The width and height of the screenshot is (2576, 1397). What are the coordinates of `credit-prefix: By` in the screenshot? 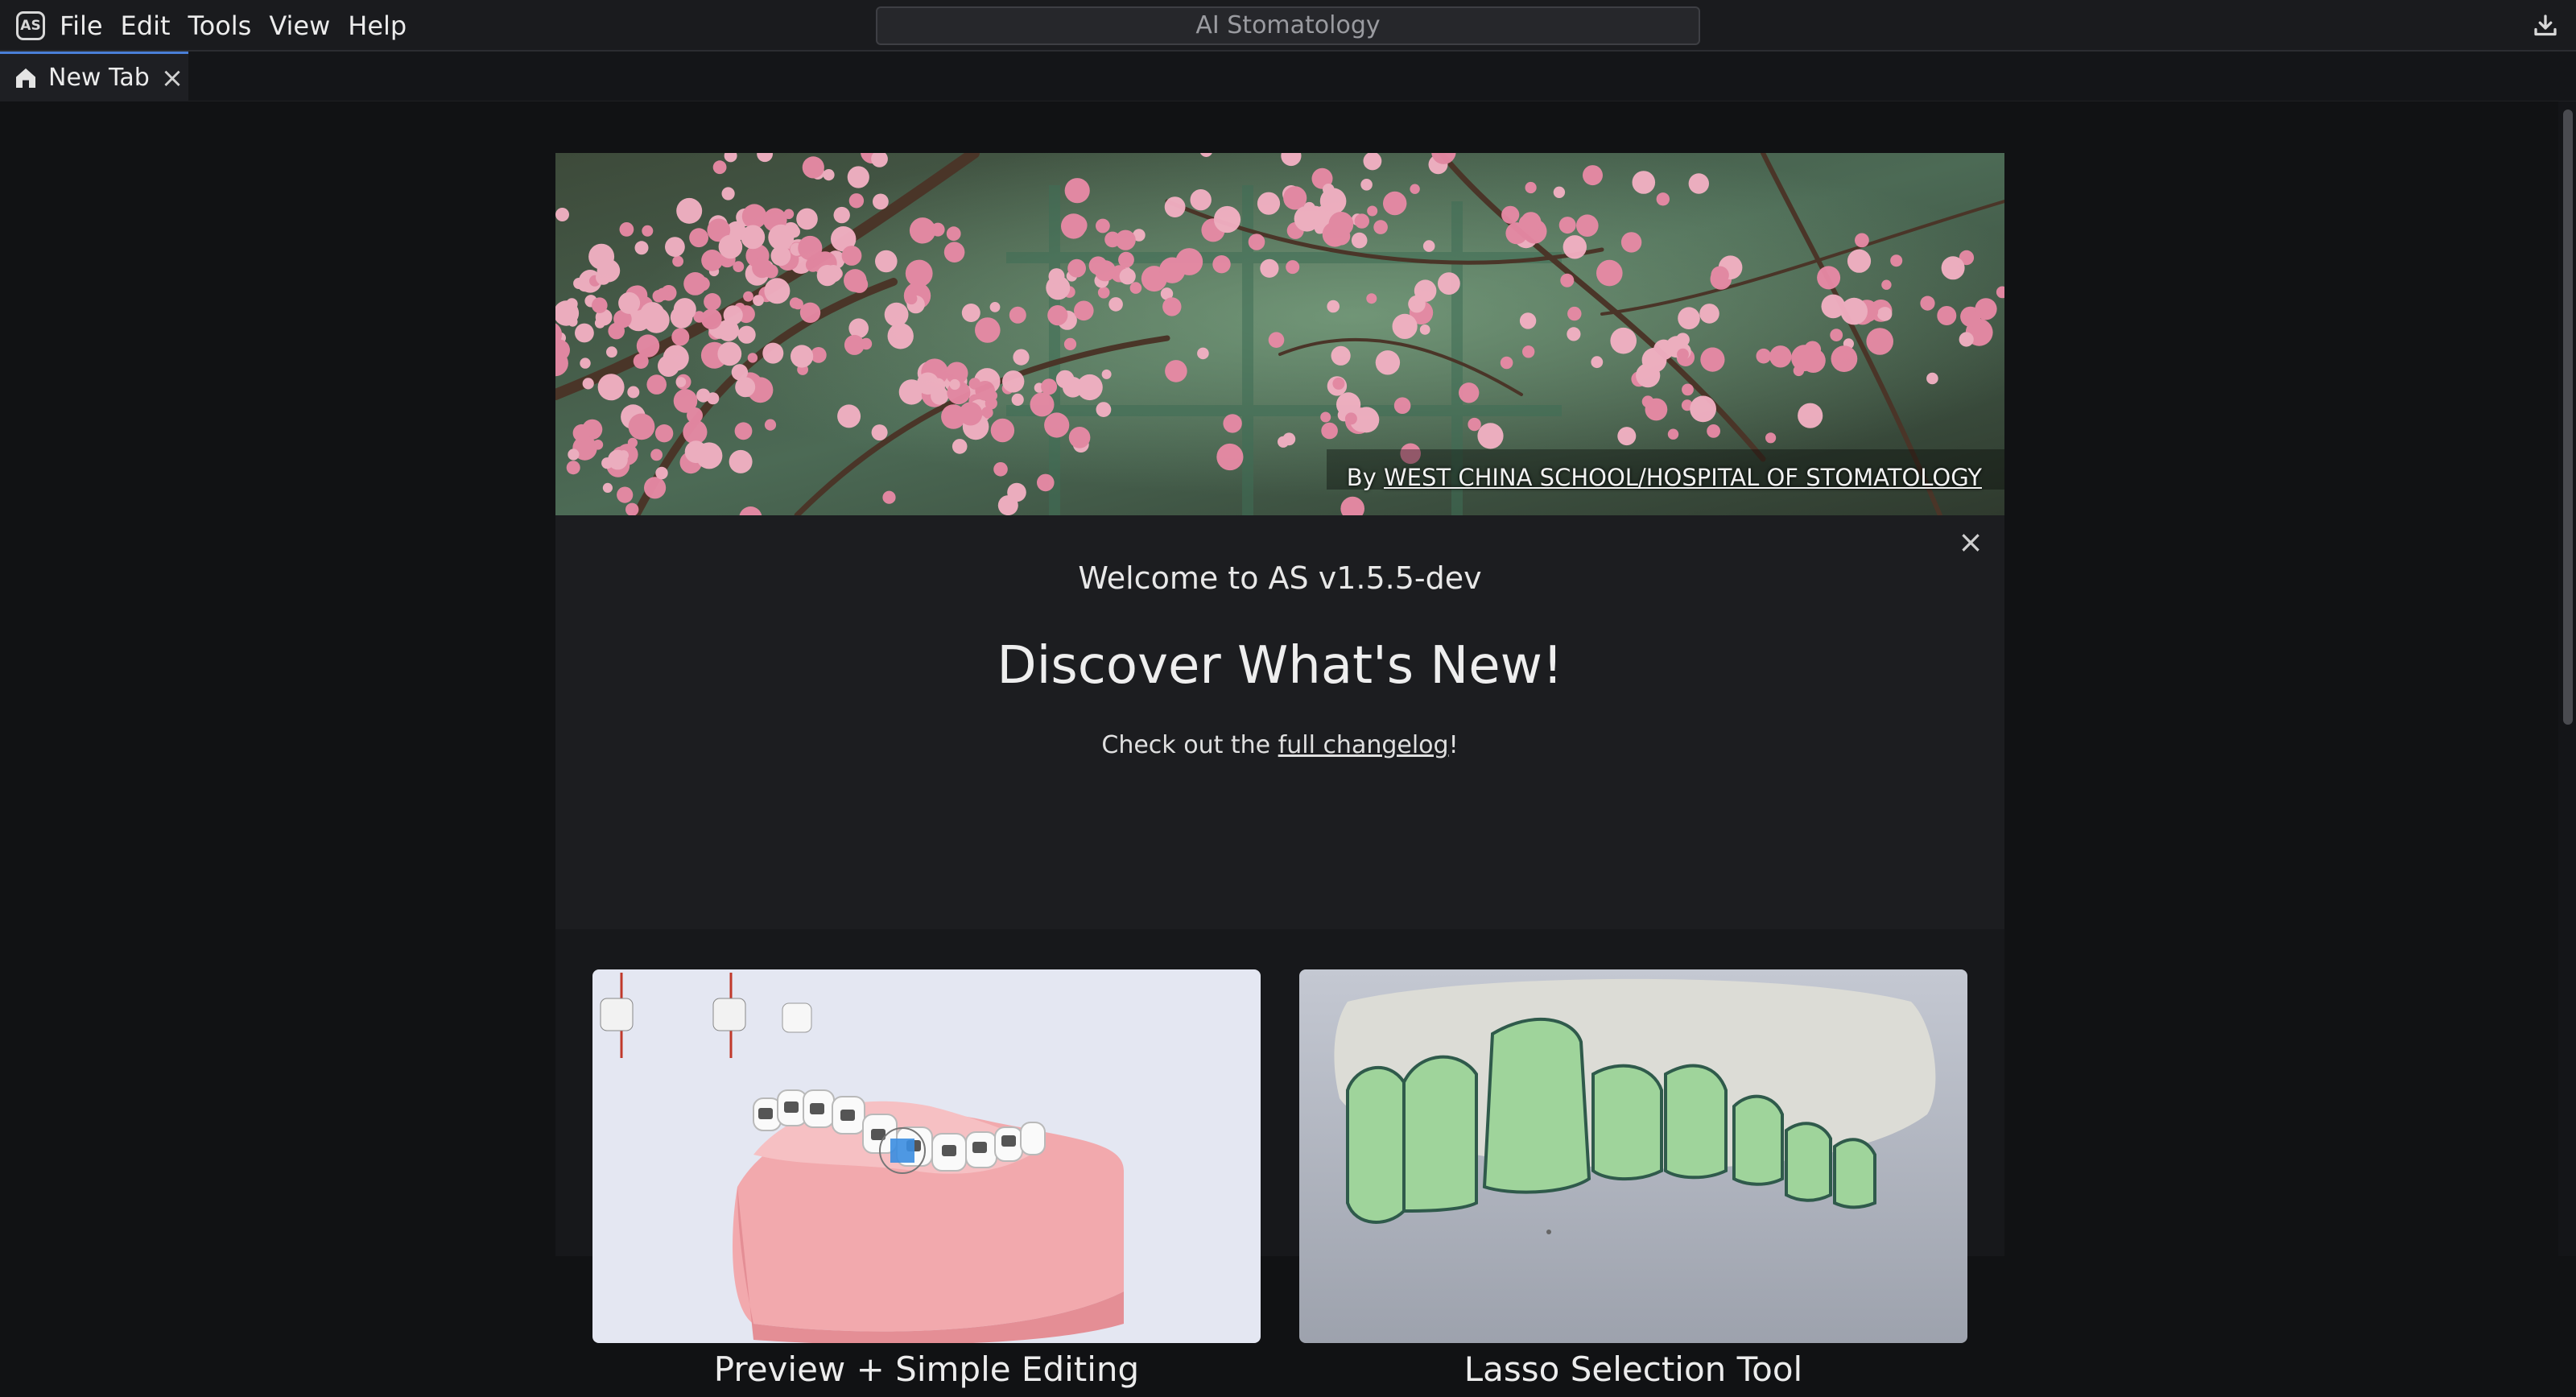 It's located at (1365, 477).